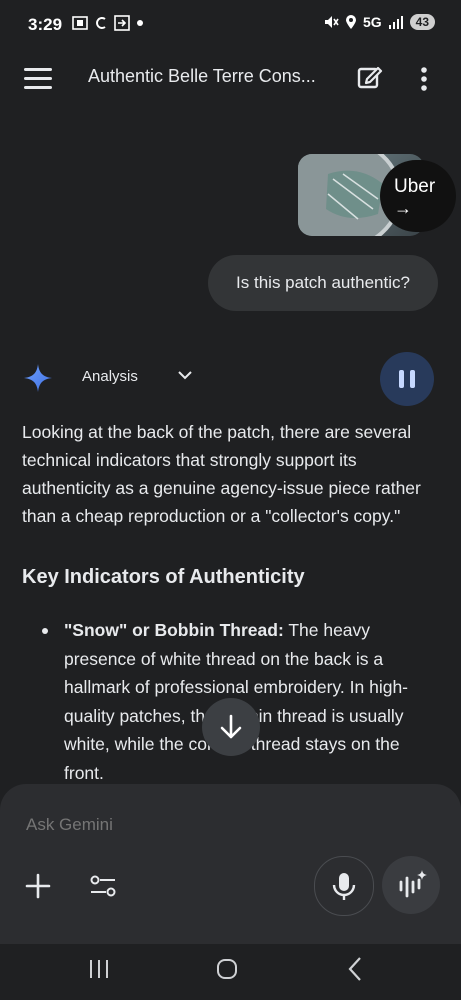  I want to click on home-icon, so click(227, 969).